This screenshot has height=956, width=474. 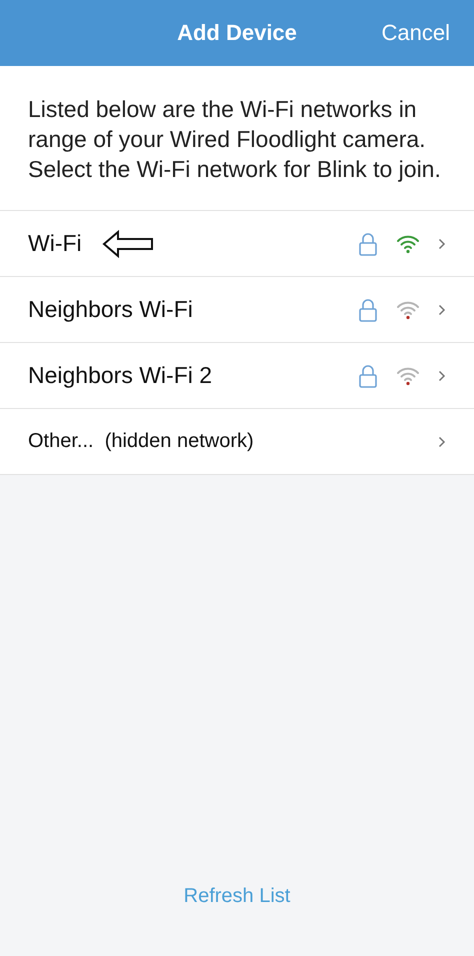 What do you see at coordinates (141, 441) in the screenshot?
I see `network-name: Other... (hidden network)` at bounding box center [141, 441].